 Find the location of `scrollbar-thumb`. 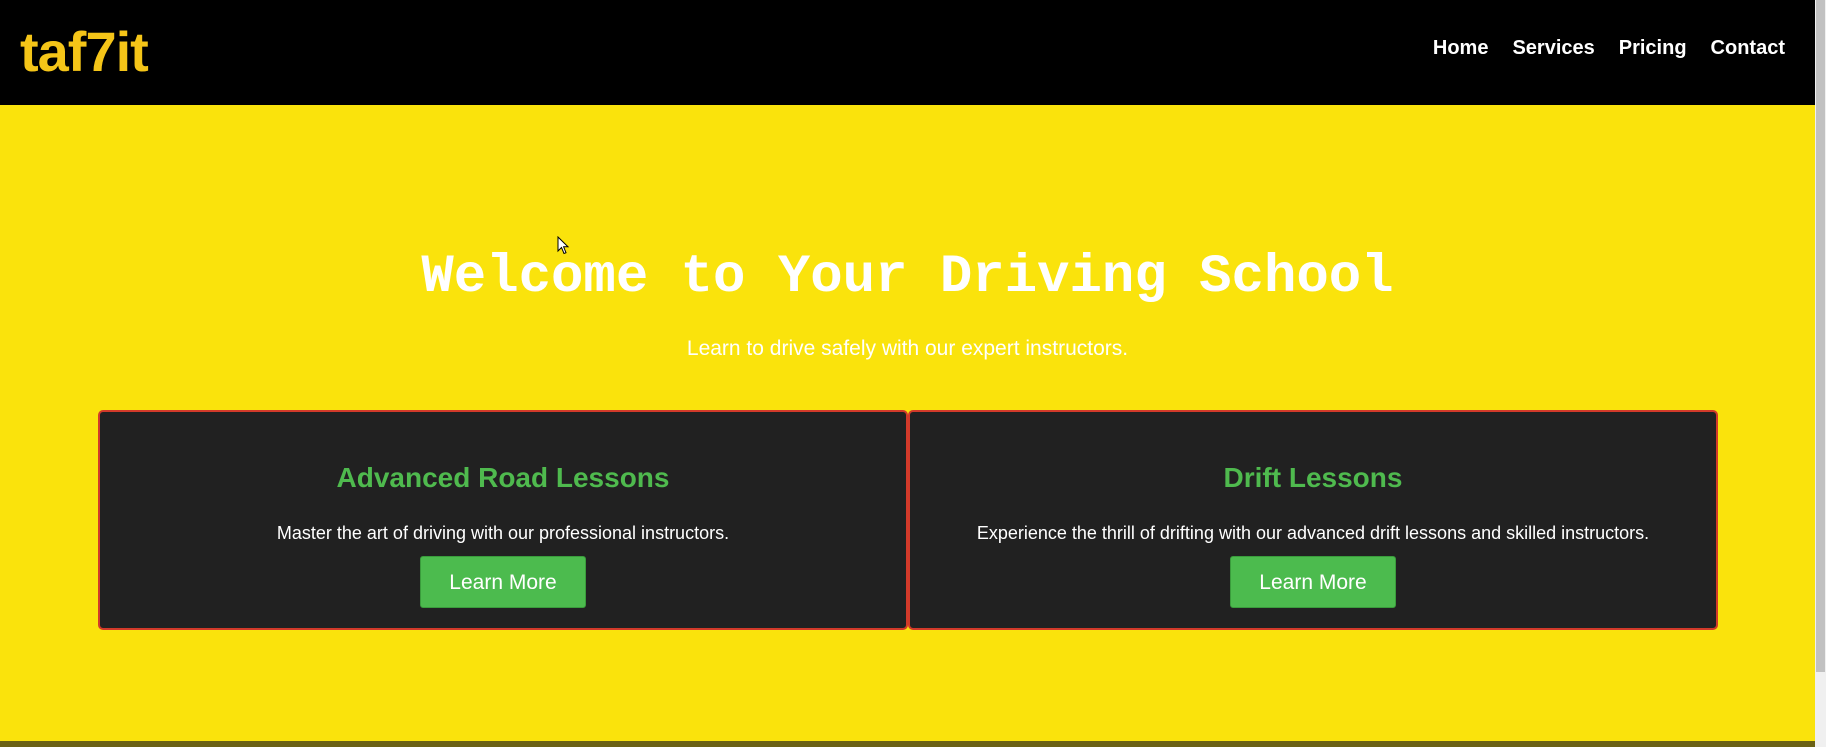

scrollbar-thumb is located at coordinates (1820, 336).